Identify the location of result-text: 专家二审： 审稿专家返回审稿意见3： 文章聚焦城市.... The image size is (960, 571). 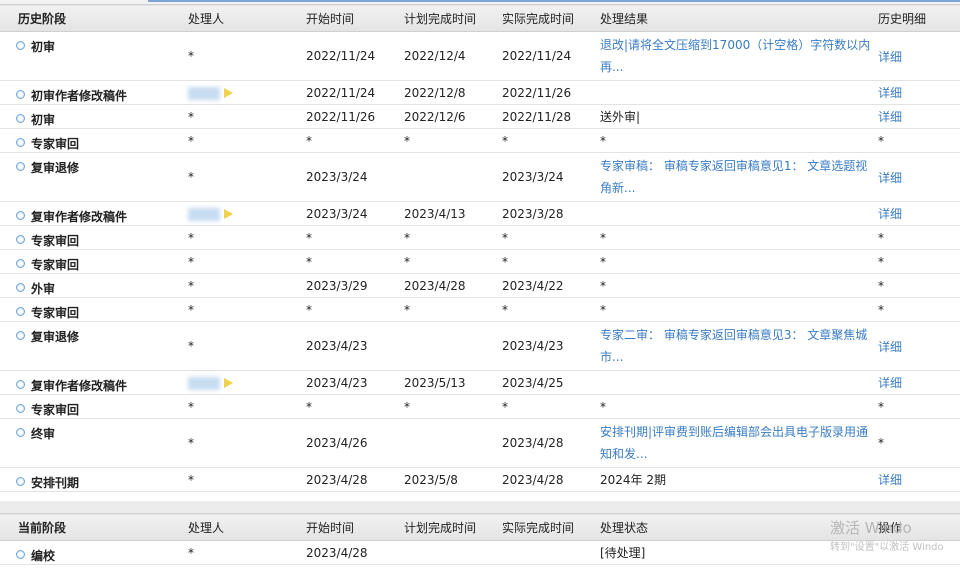
(733, 346).